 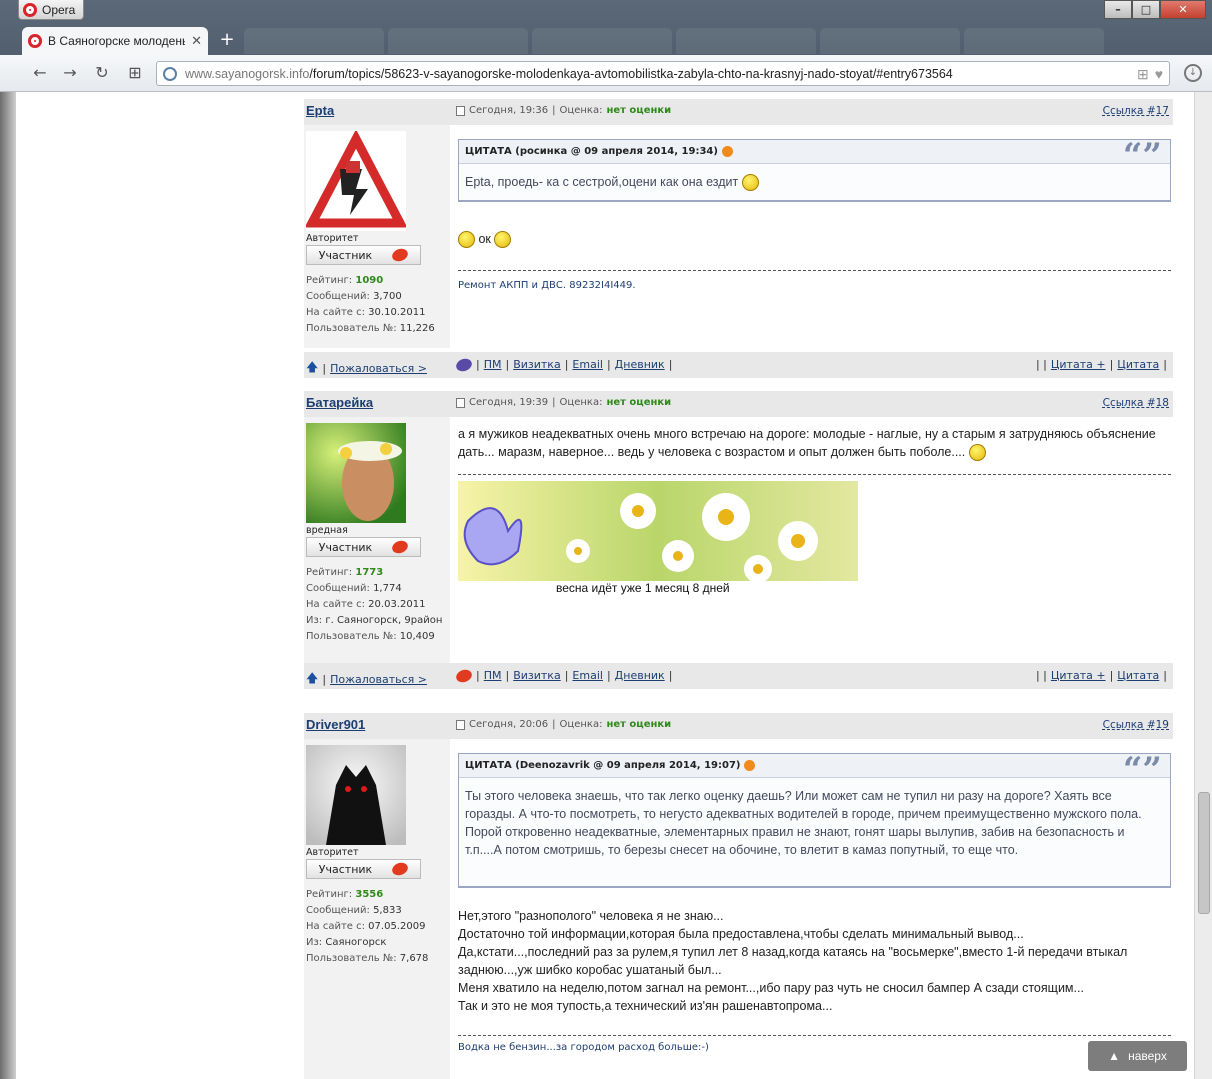 What do you see at coordinates (329, 572) in the screenshot?
I see `stat-label: Рейтинг:` at bounding box center [329, 572].